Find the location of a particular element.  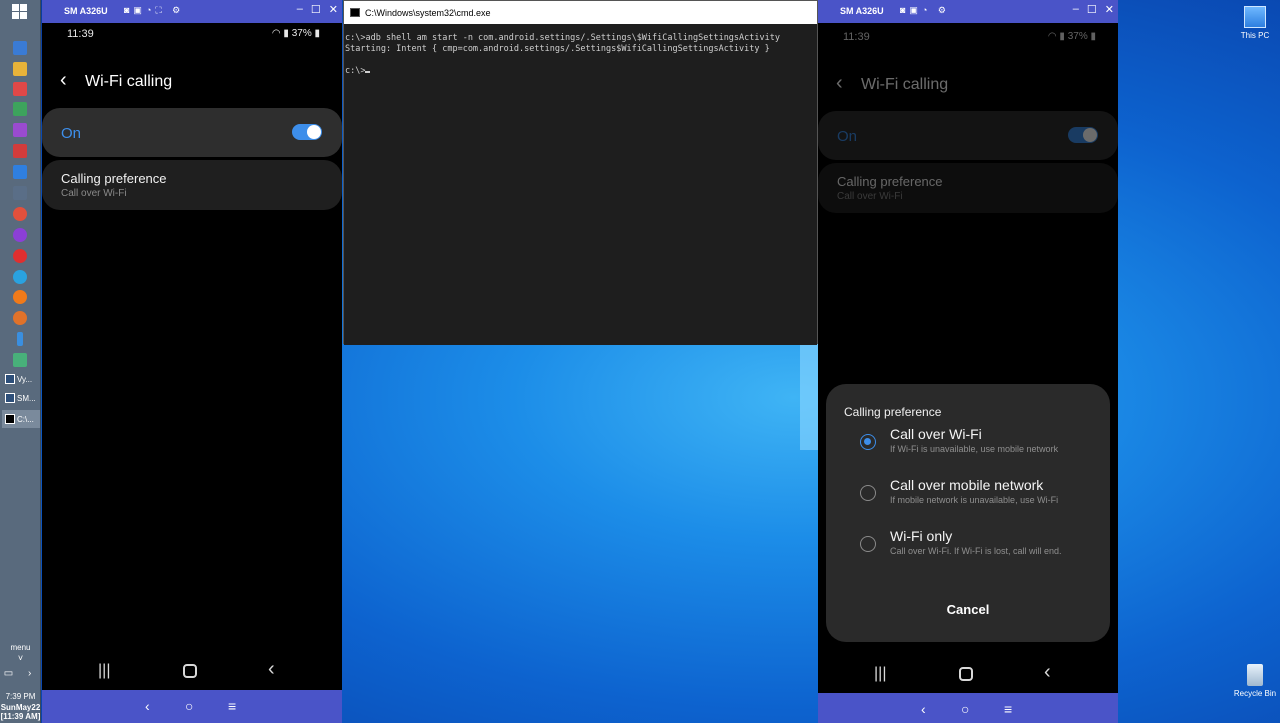

cancel-button: Cancel is located at coordinates (968, 609).